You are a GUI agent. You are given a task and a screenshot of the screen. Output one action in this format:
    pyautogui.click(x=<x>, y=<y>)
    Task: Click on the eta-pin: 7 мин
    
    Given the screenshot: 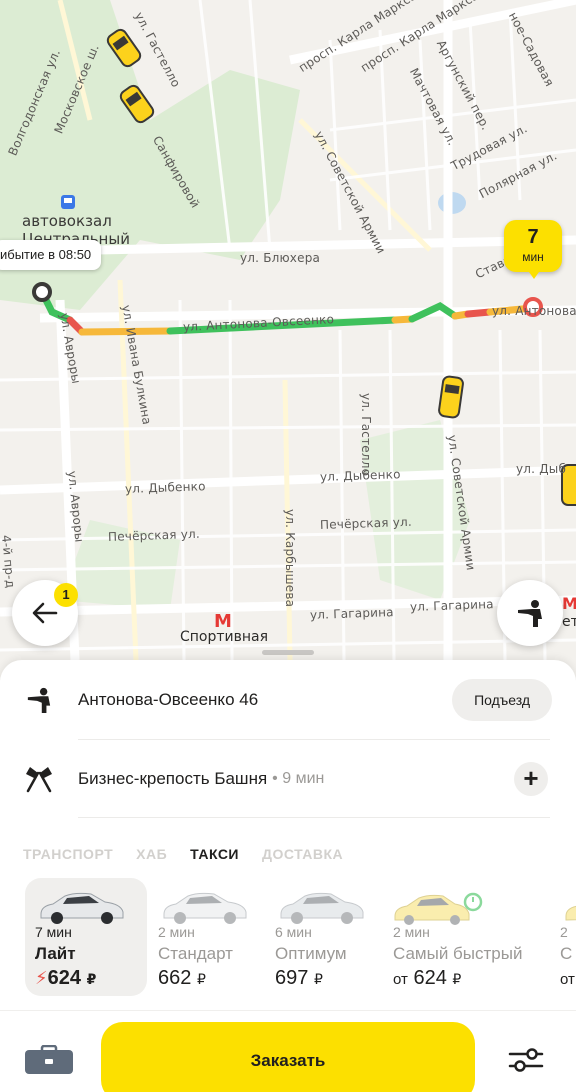 What is the action you would take?
    pyautogui.click(x=533, y=249)
    